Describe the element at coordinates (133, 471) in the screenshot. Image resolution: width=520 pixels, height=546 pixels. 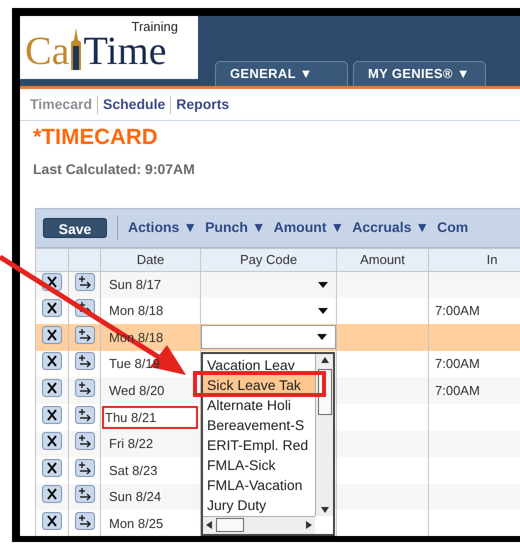
I see `date-cell-text: Sat 8/23` at that location.